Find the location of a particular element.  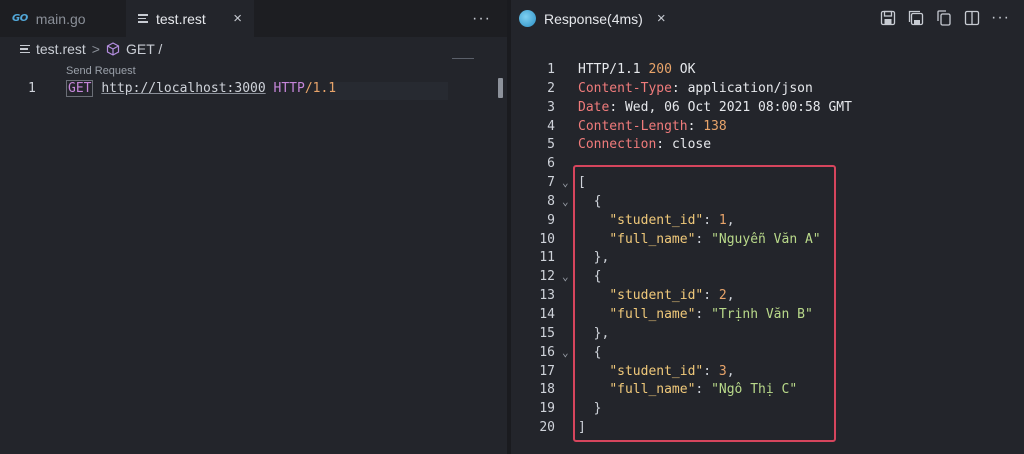

editor-actions: ··· is located at coordinates (944, 18).